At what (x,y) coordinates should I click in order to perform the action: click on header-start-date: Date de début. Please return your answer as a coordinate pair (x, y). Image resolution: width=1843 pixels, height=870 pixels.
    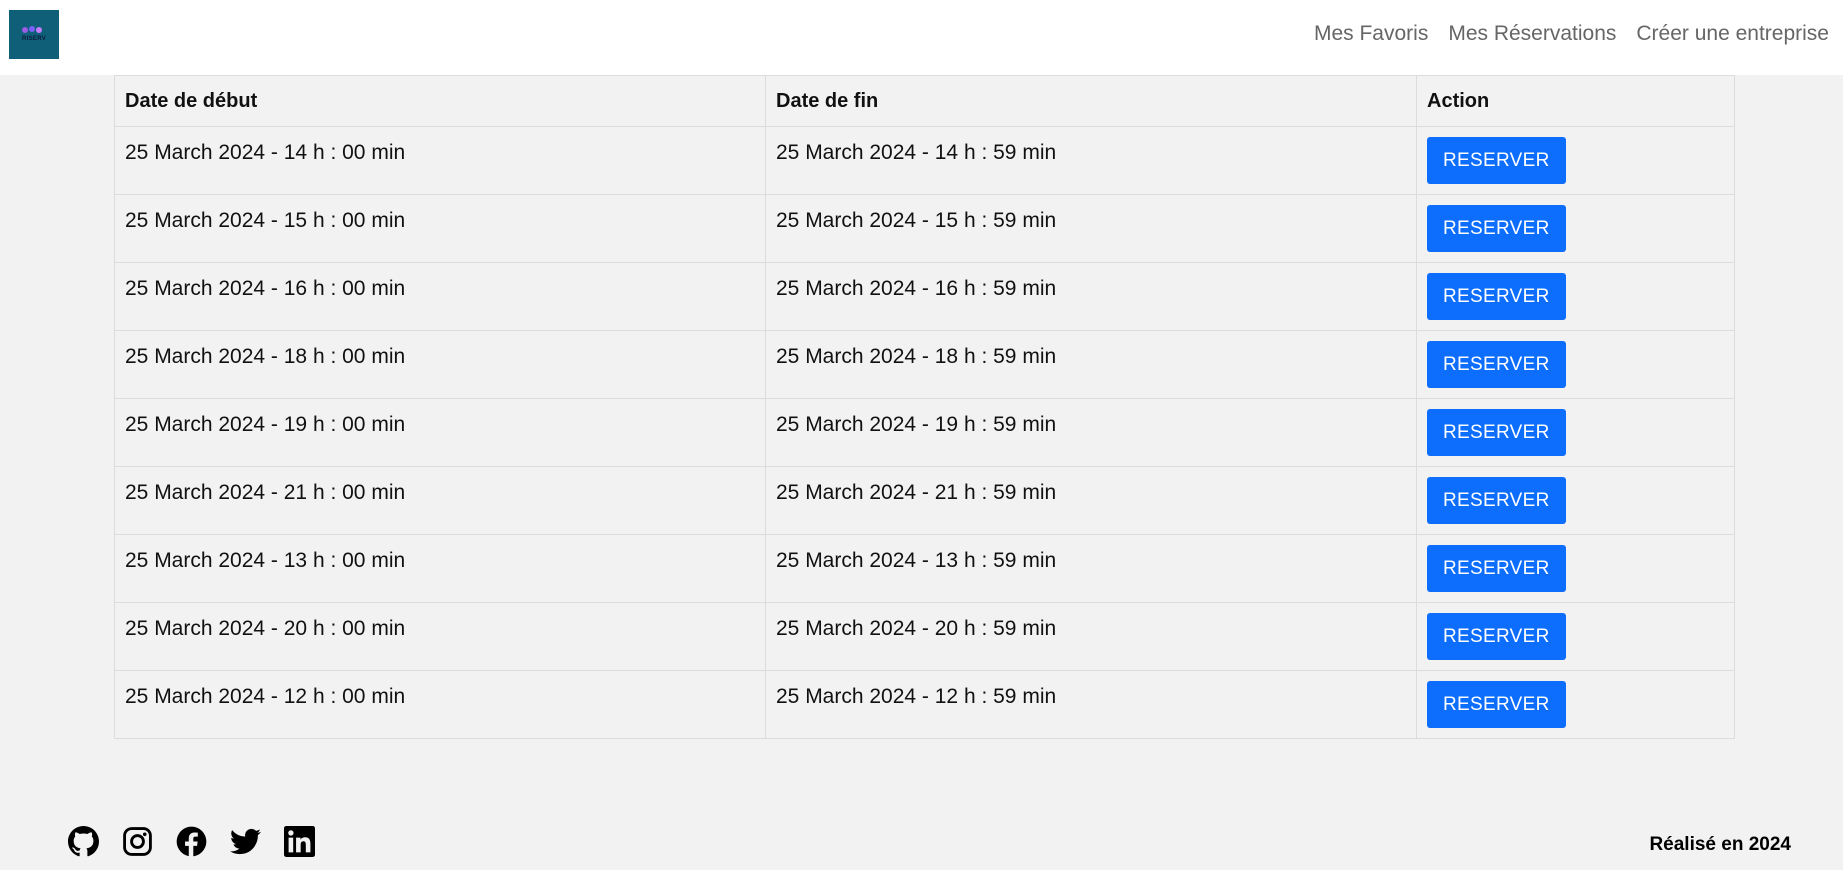
    Looking at the image, I should click on (440, 101).